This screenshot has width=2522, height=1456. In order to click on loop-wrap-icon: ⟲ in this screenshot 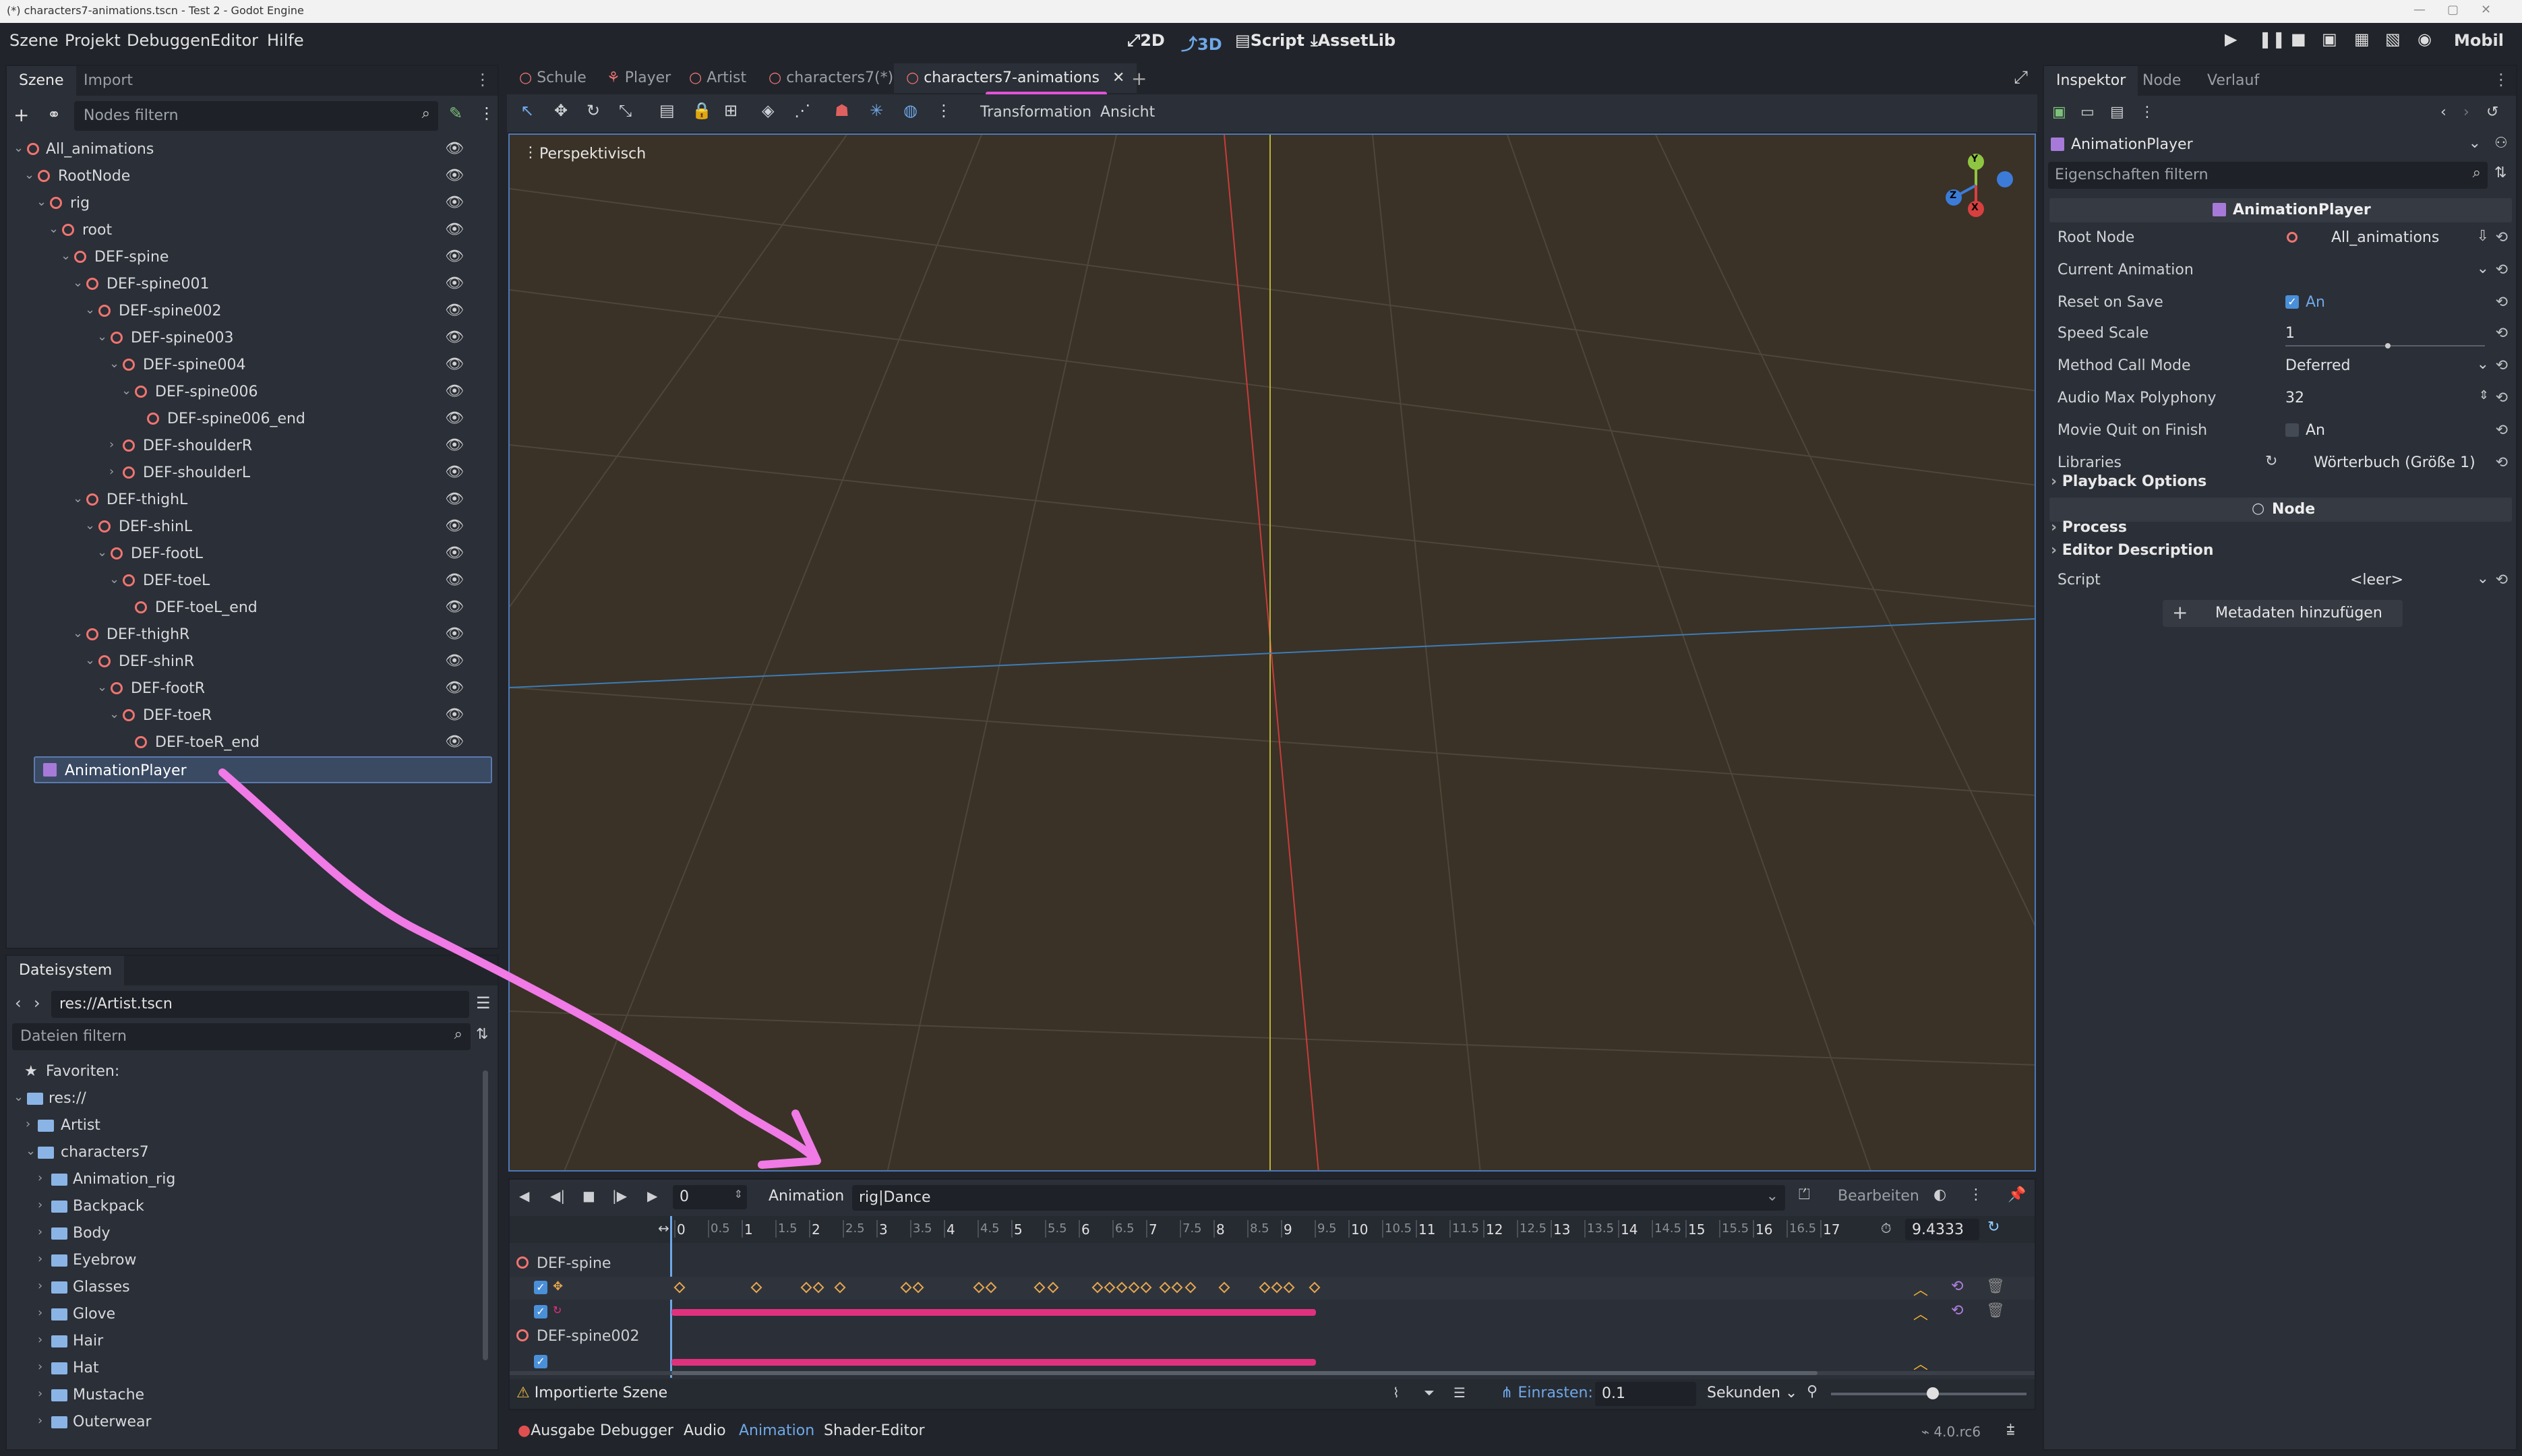, I will do `click(1957, 1310)`.